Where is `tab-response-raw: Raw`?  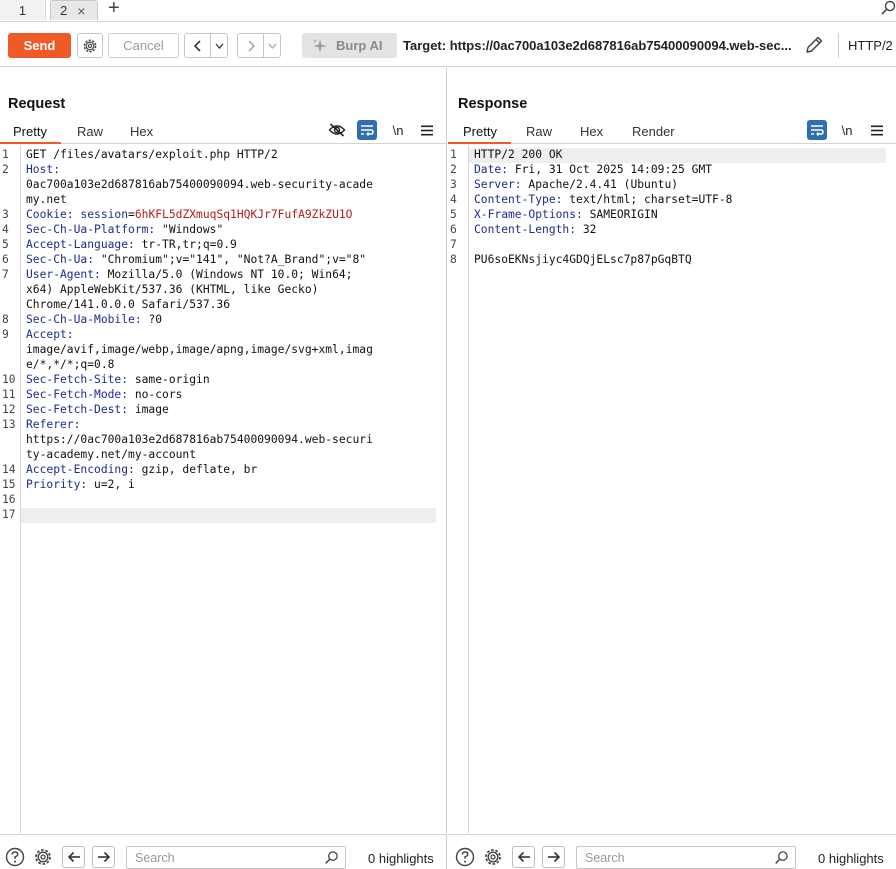
tab-response-raw: Raw is located at coordinates (539, 131).